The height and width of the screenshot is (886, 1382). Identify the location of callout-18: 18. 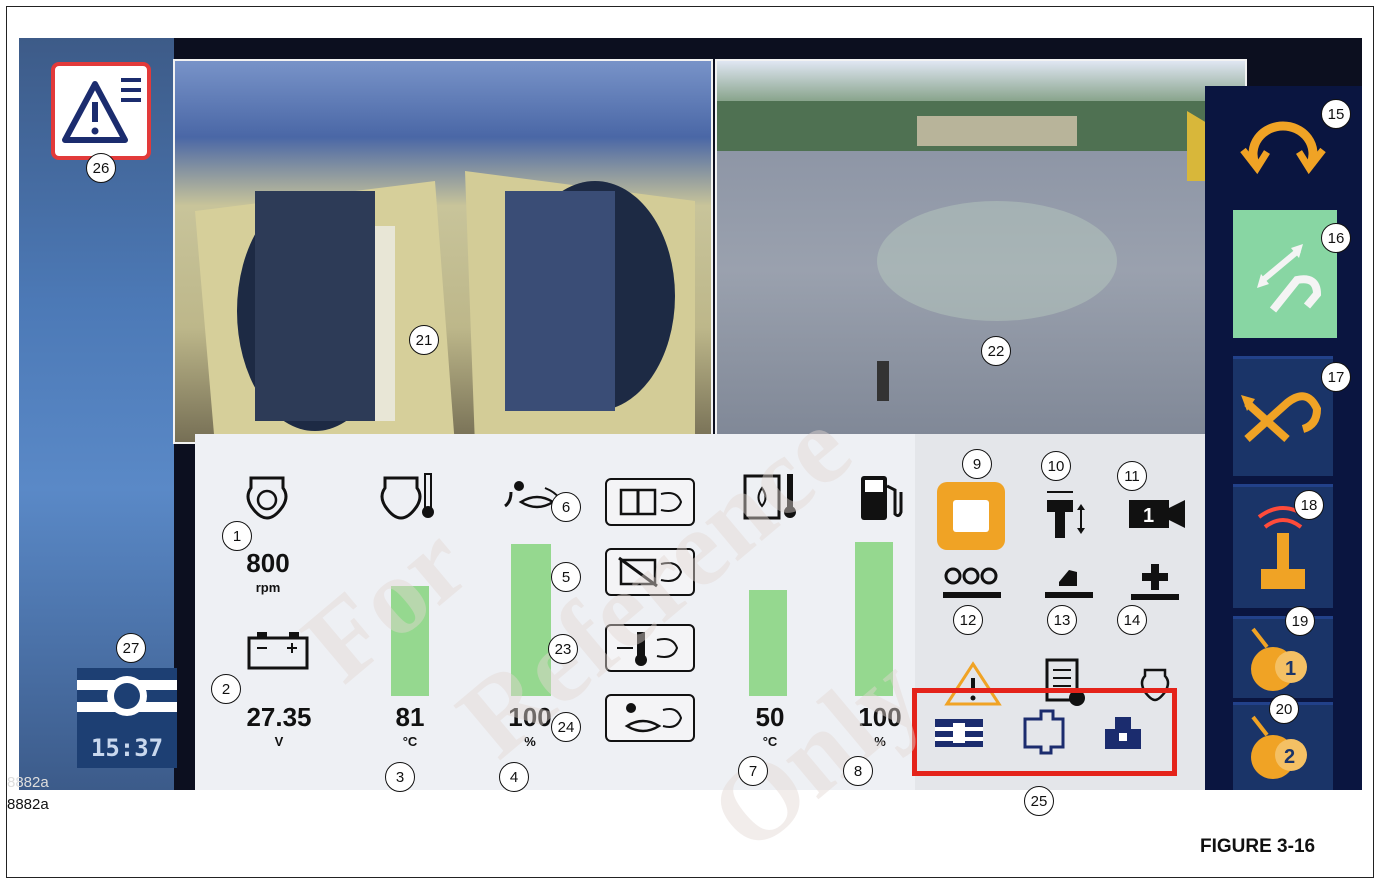
(1309, 505).